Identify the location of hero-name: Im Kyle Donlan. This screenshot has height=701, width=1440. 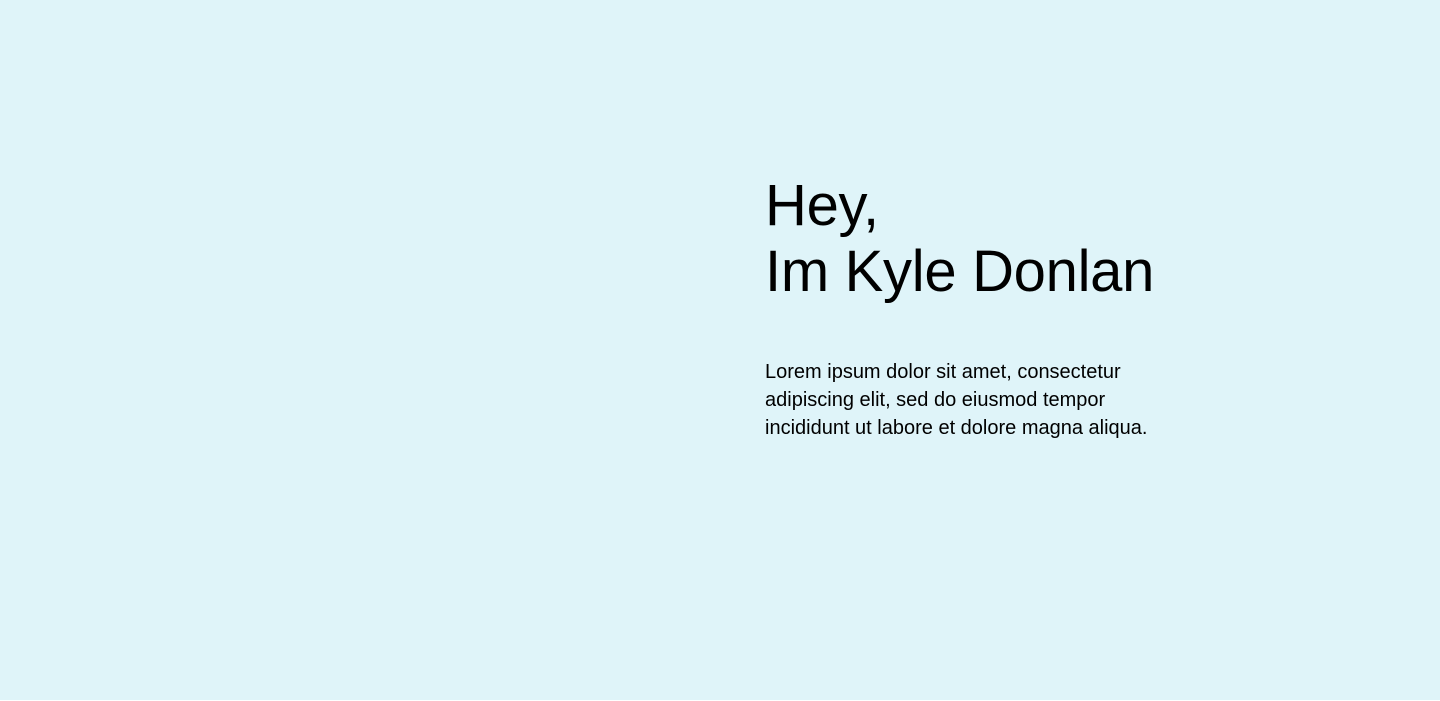
(960, 271).